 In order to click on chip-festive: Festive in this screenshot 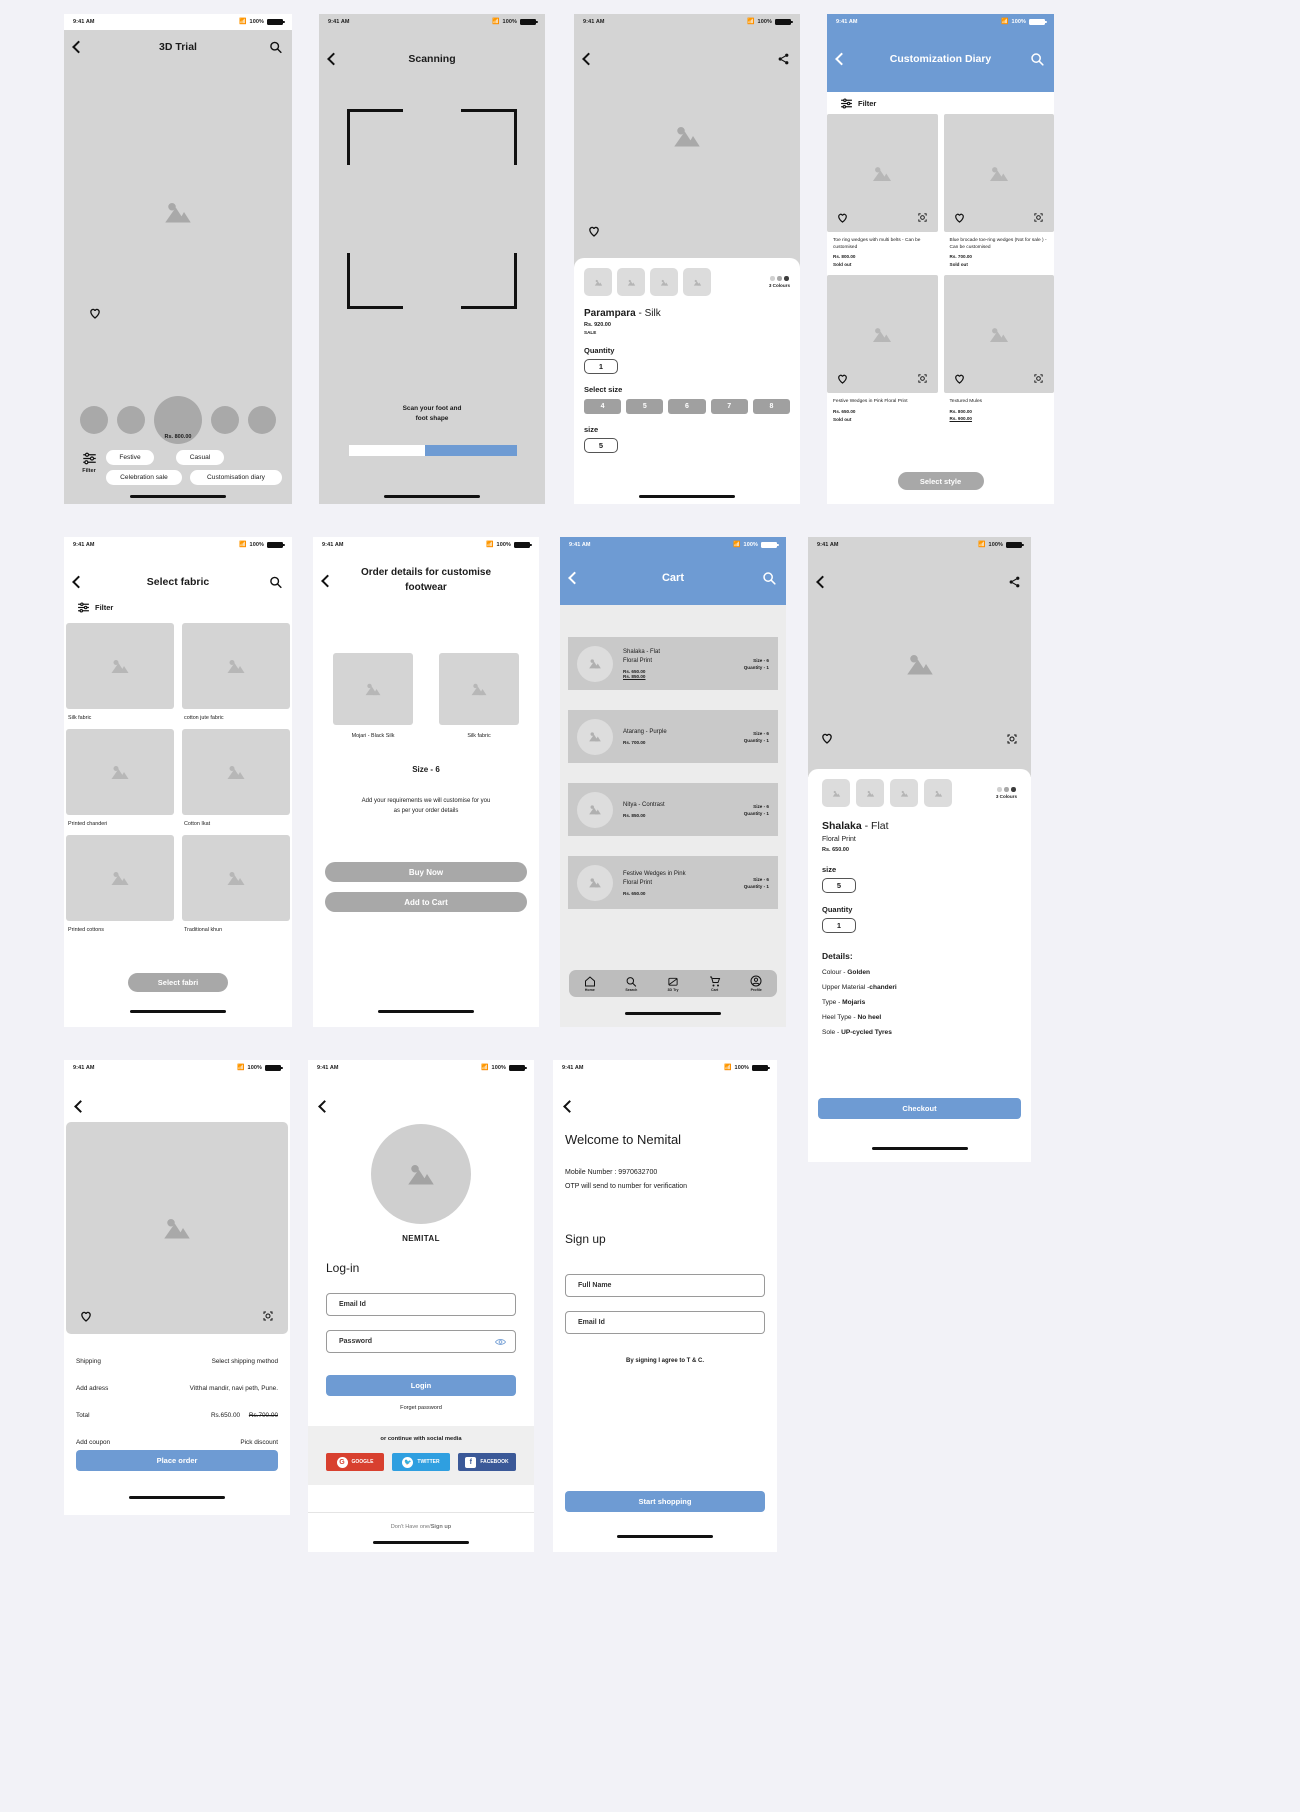, I will do `click(130, 457)`.